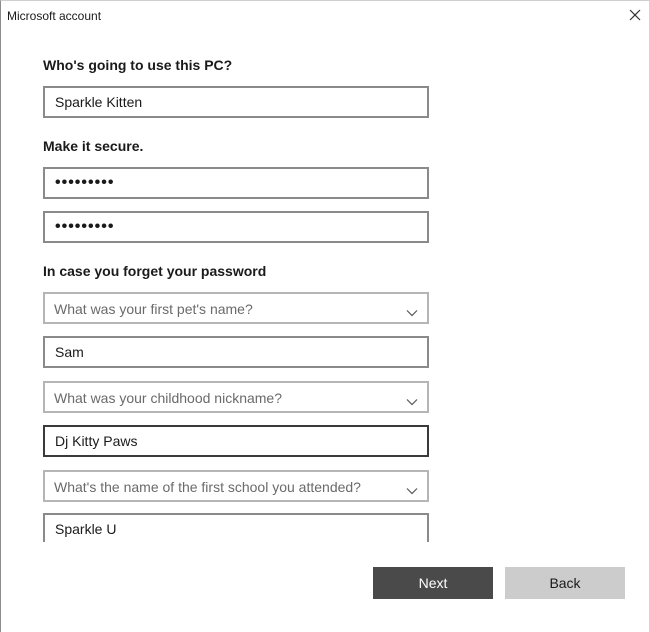  I want to click on username-input, so click(236, 102).